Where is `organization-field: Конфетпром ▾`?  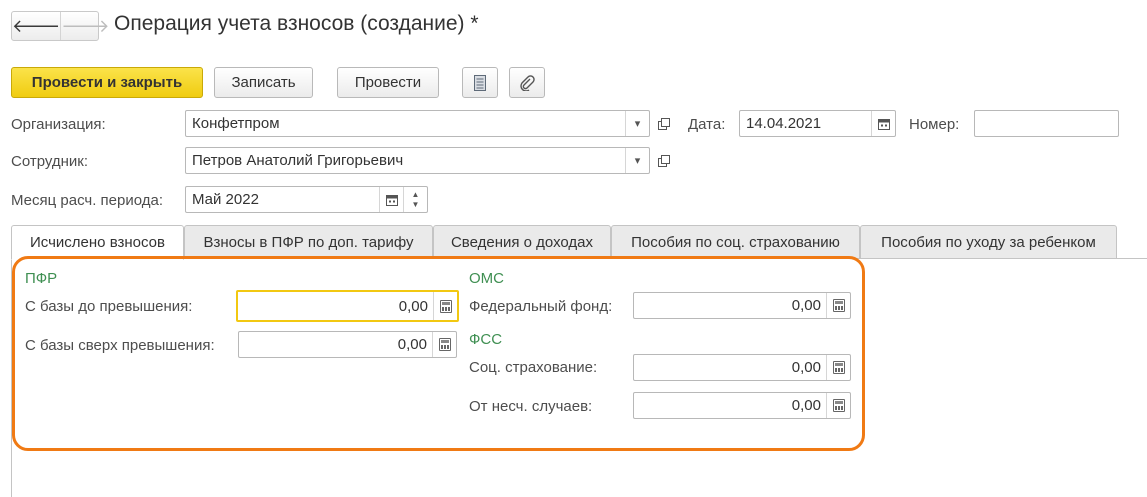
organization-field: Конфетпром ▾ is located at coordinates (417, 123).